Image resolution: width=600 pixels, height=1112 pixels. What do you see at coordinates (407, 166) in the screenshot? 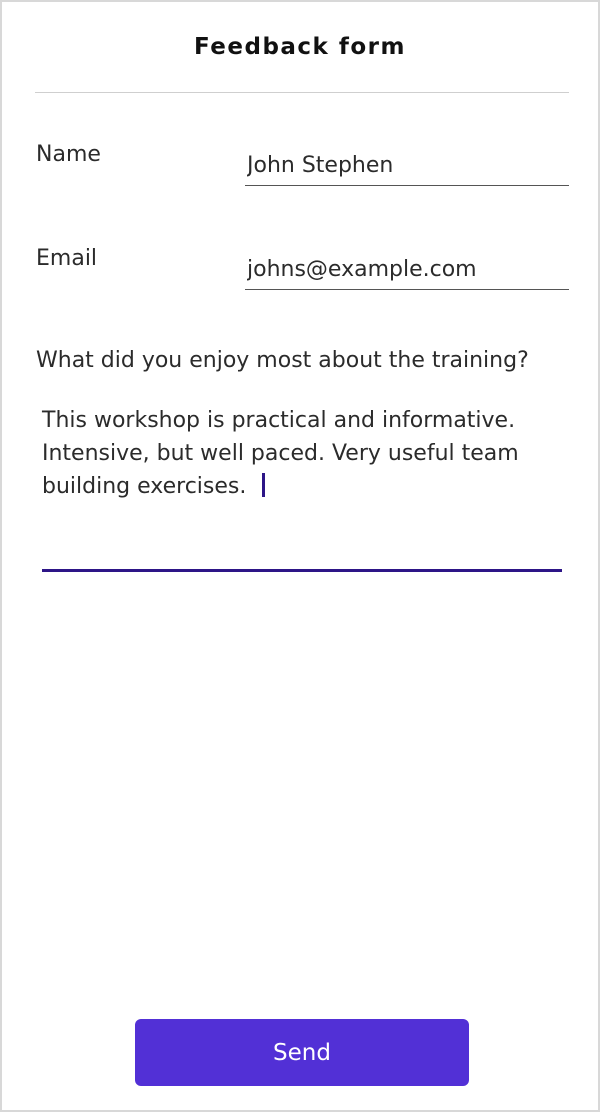
I see `name-input` at bounding box center [407, 166].